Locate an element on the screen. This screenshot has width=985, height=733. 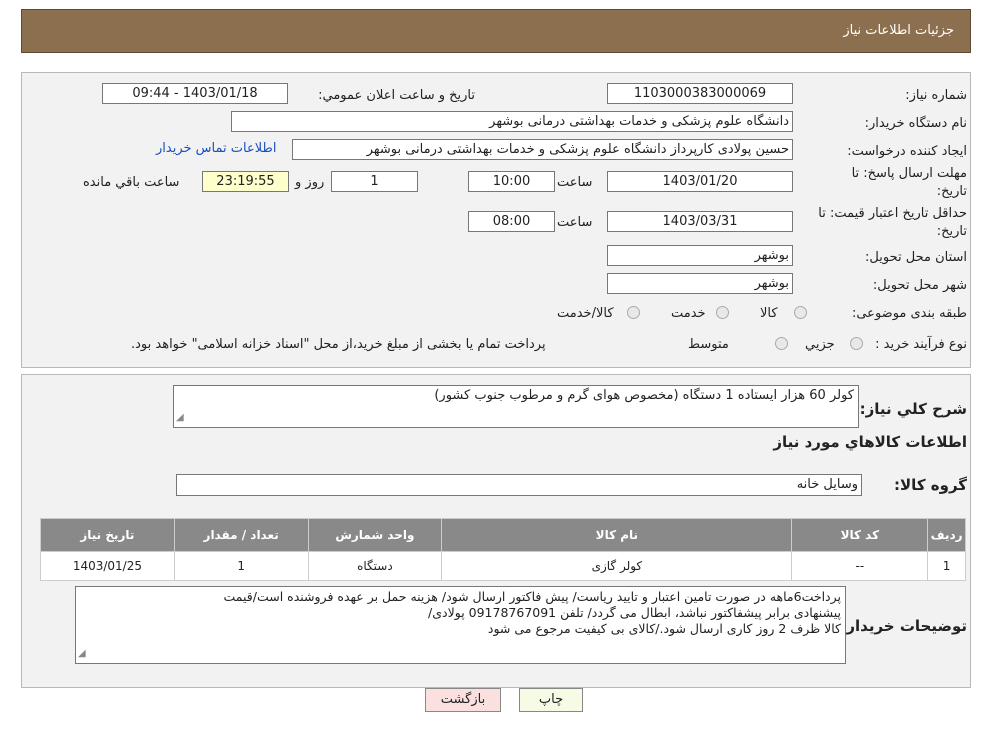
days-label: روز و is located at coordinates (310, 182).